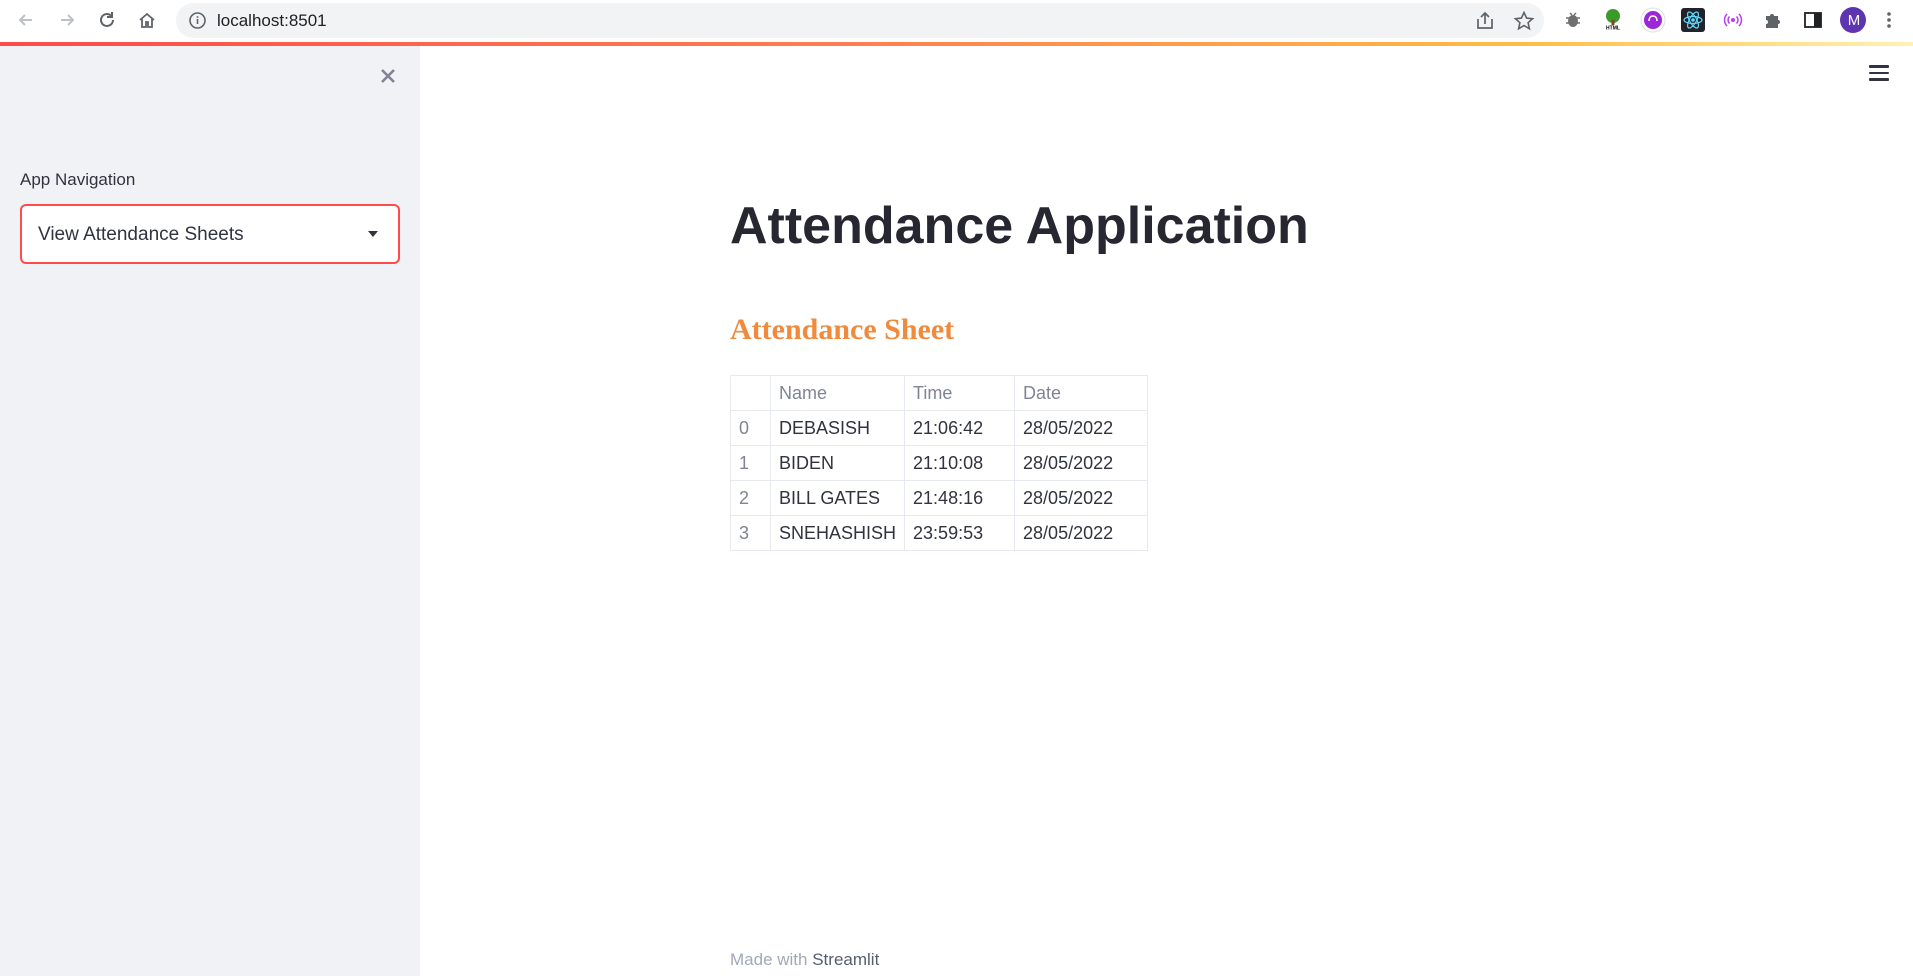  I want to click on cell-time: 21:10:08, so click(960, 463).